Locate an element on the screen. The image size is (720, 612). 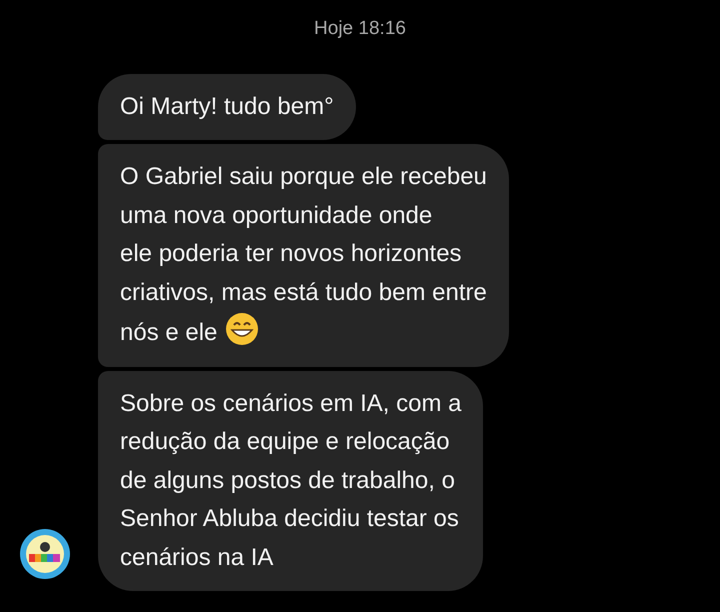
date-timestamp: Hoje 18:16 is located at coordinates (360, 29).